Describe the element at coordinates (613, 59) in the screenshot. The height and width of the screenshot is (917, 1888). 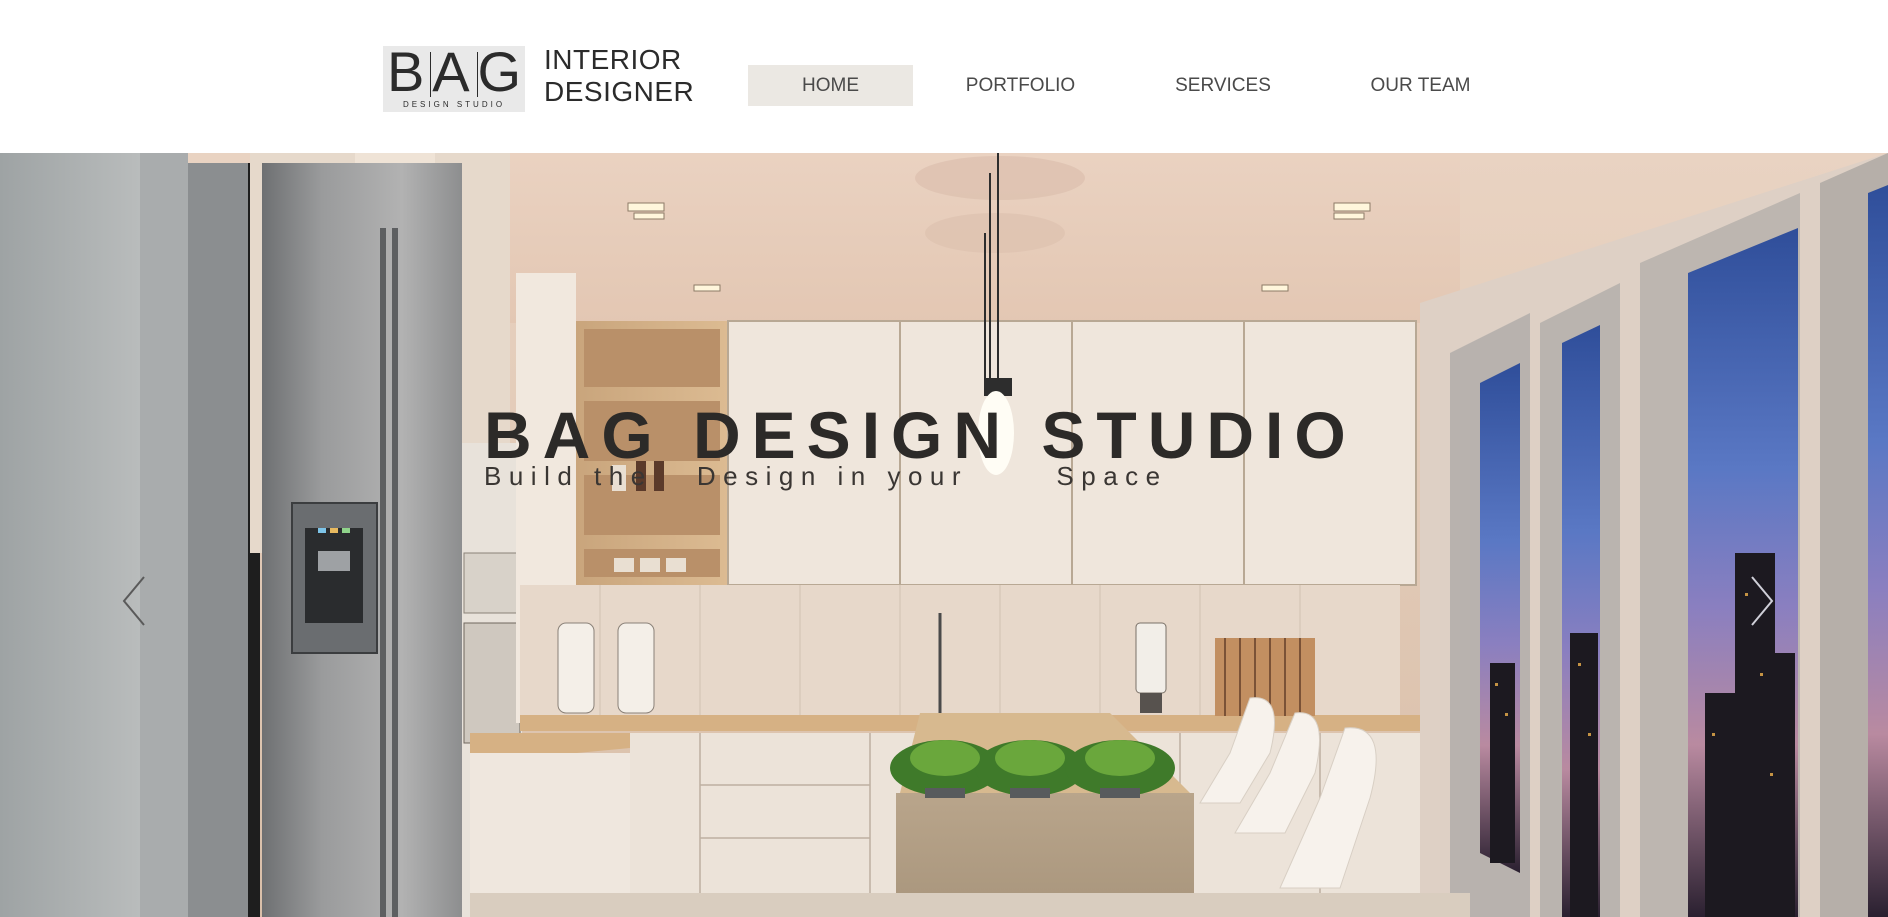
I see `brand-name-line1: INTERIOR` at that location.